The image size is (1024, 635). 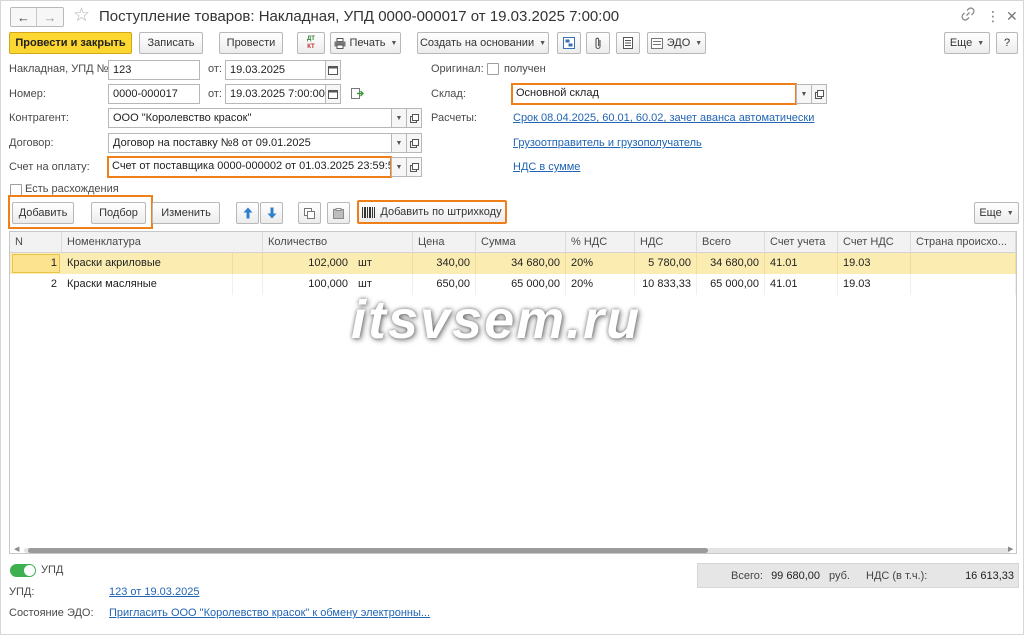 What do you see at coordinates (676, 43) in the screenshot?
I see `edo-button: ЭДО ▼` at bounding box center [676, 43].